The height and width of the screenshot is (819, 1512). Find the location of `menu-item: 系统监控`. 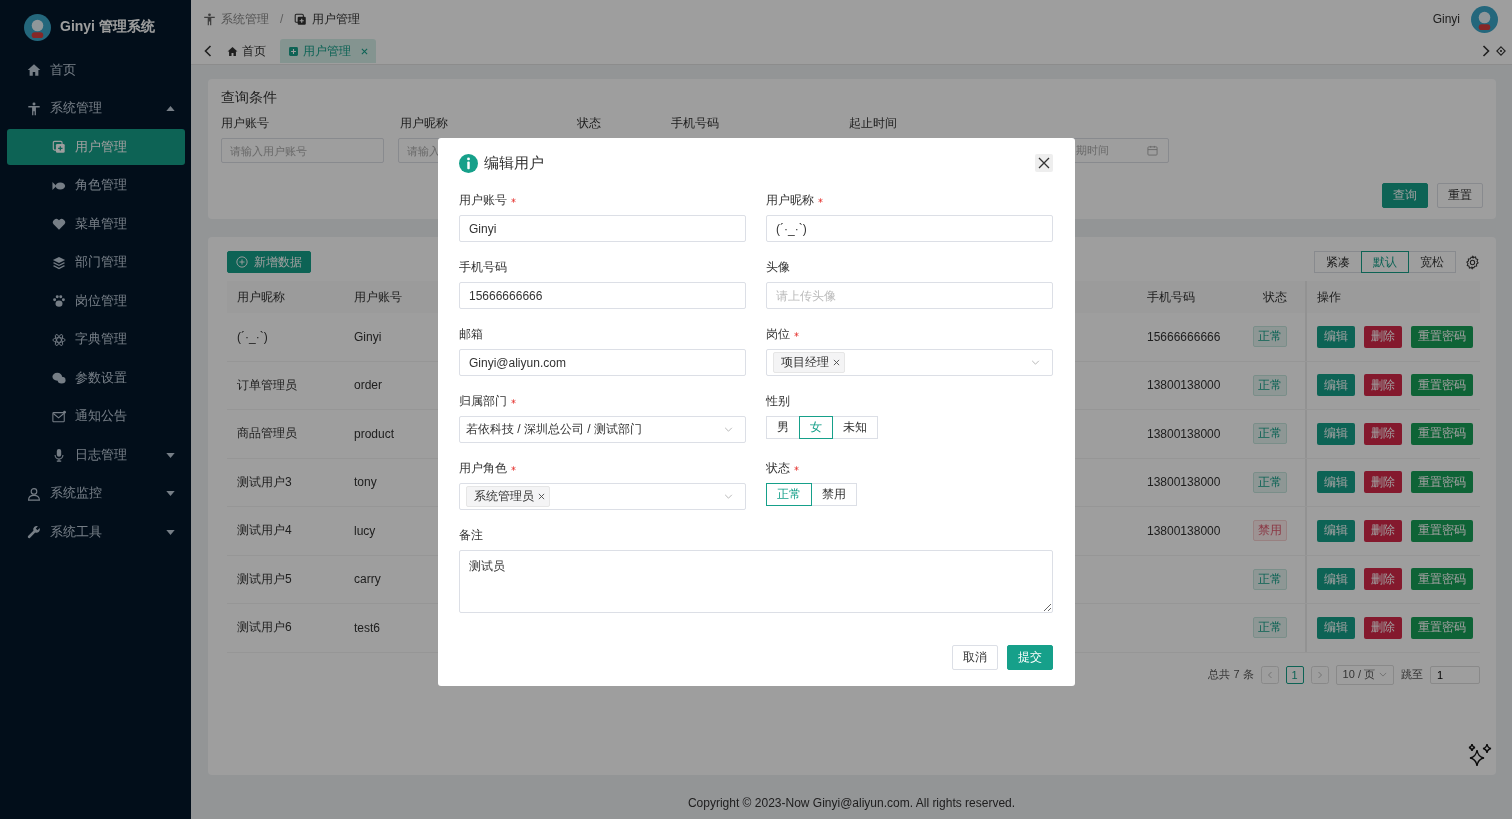

menu-item: 系统监控 is located at coordinates (96, 493).